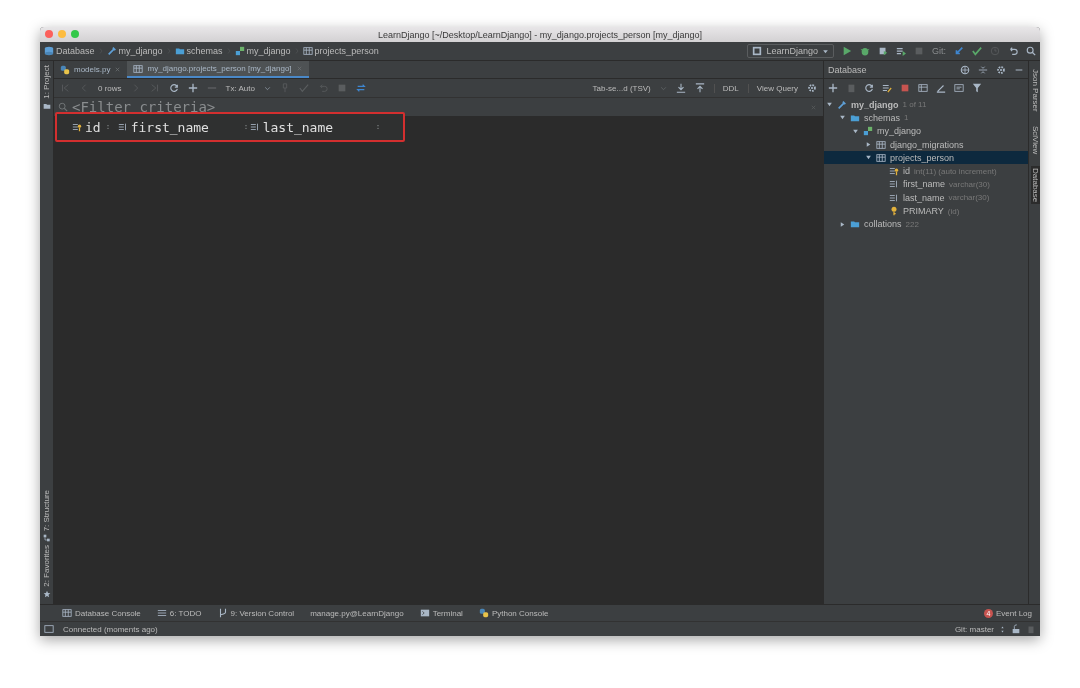  I want to click on panel-toggle-icon, so click(49, 629).